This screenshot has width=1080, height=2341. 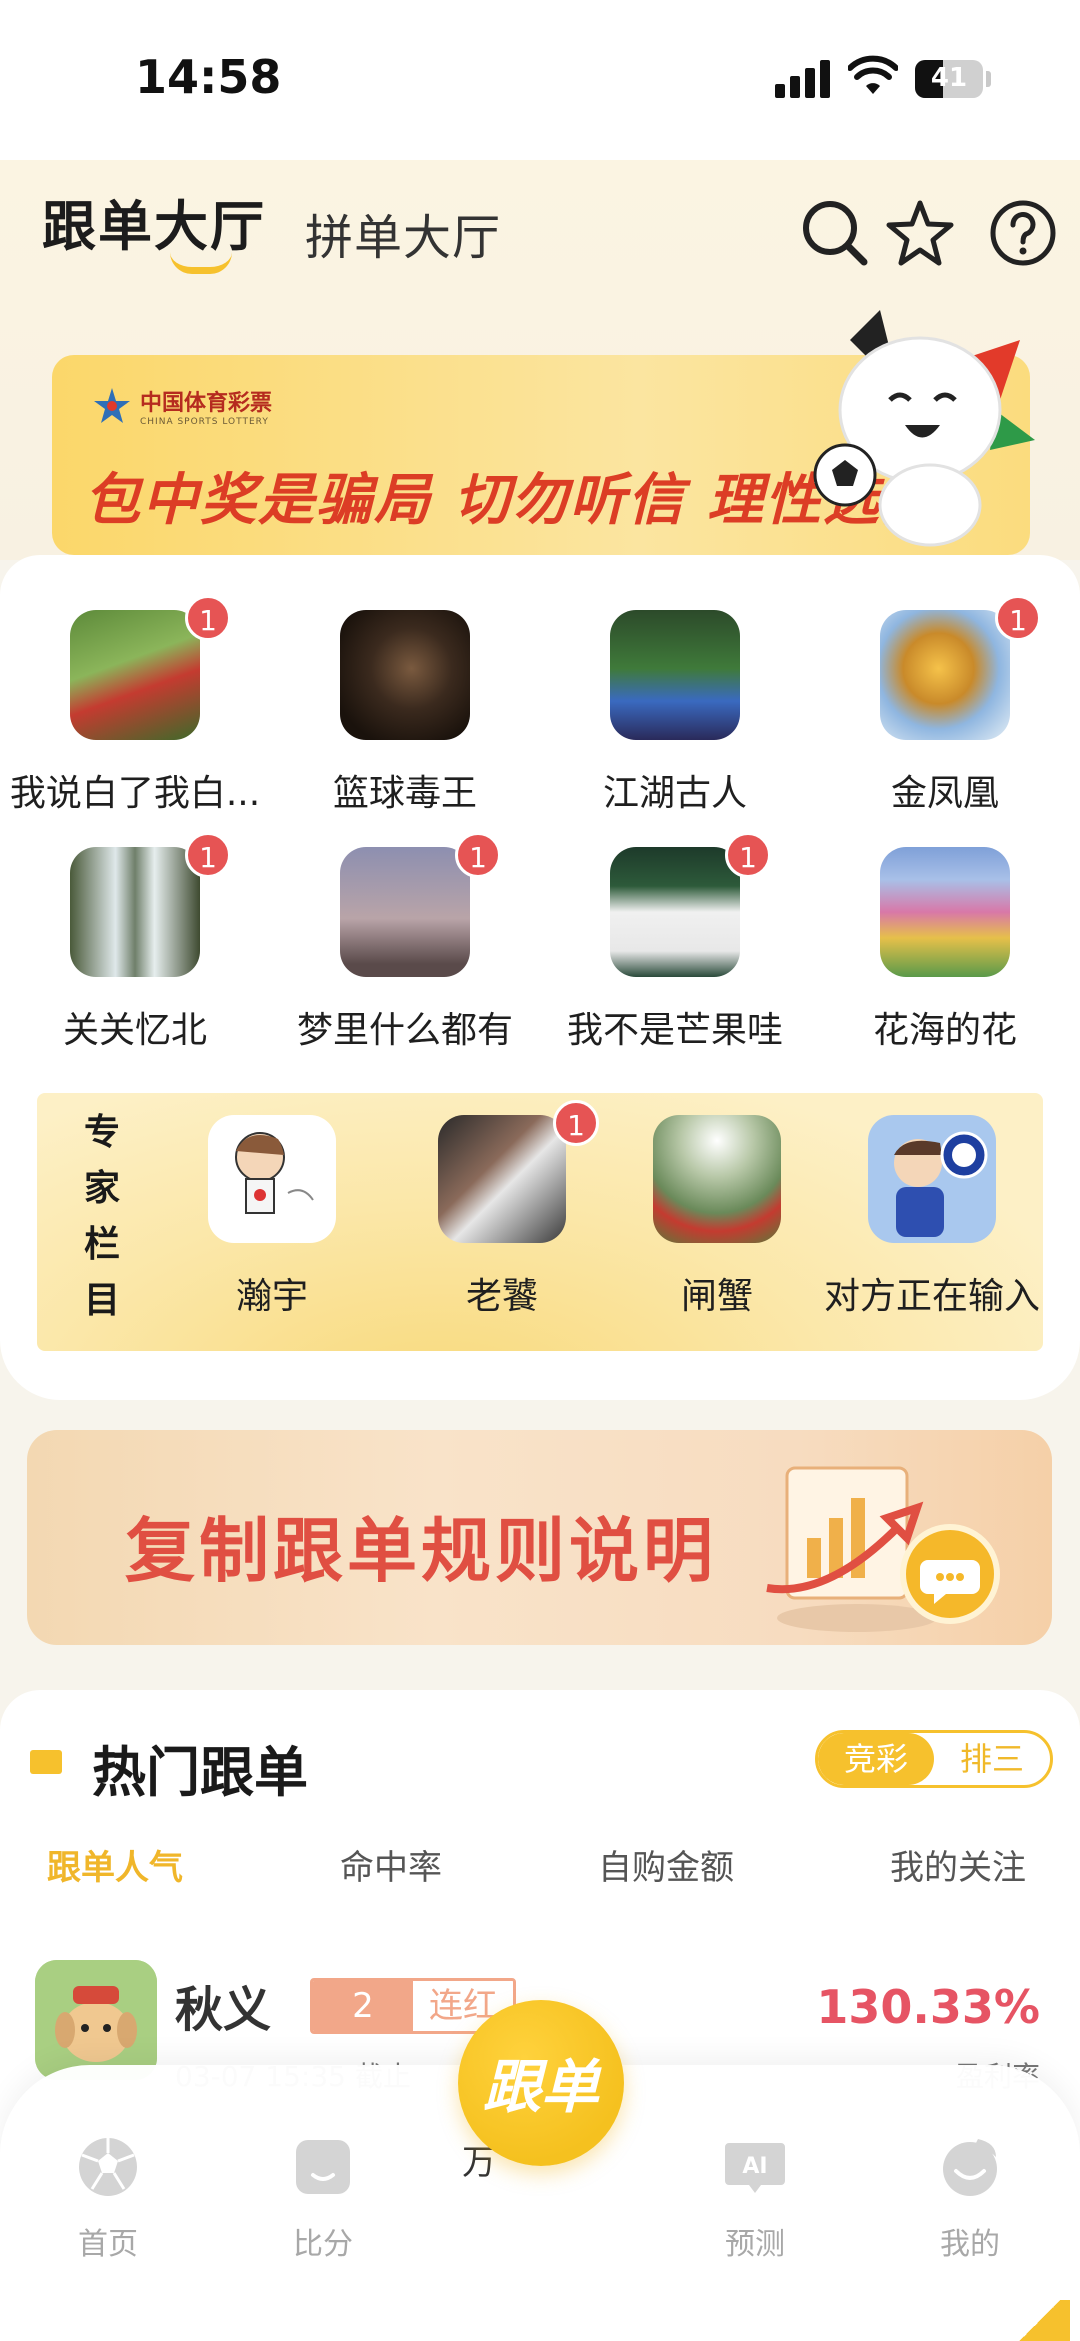 I want to click on expert-name: 闸蟹, so click(x=716, y=1296).